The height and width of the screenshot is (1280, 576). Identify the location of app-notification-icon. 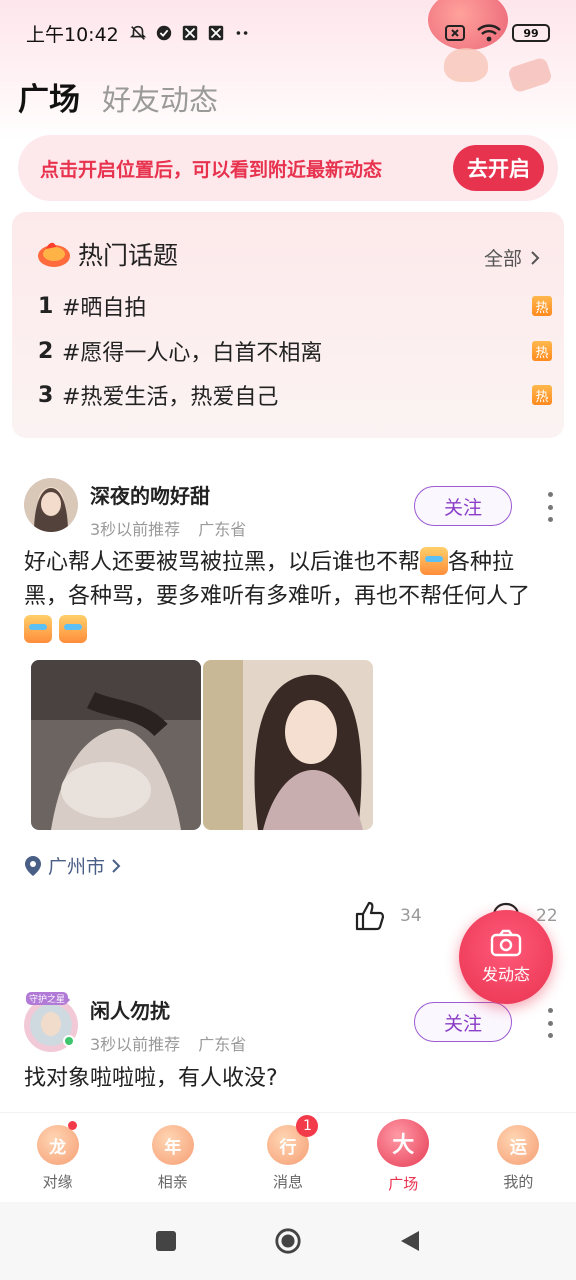
(189, 33).